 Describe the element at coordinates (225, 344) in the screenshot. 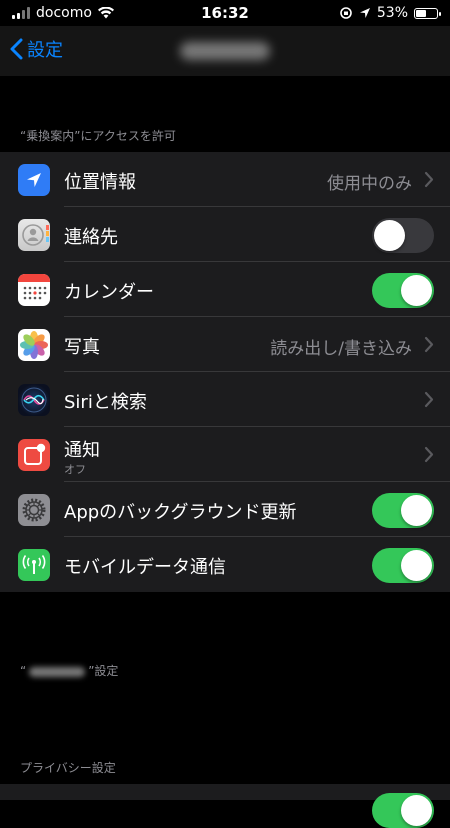

I see `row-photos: 写真 読み出し/書き込み` at that location.